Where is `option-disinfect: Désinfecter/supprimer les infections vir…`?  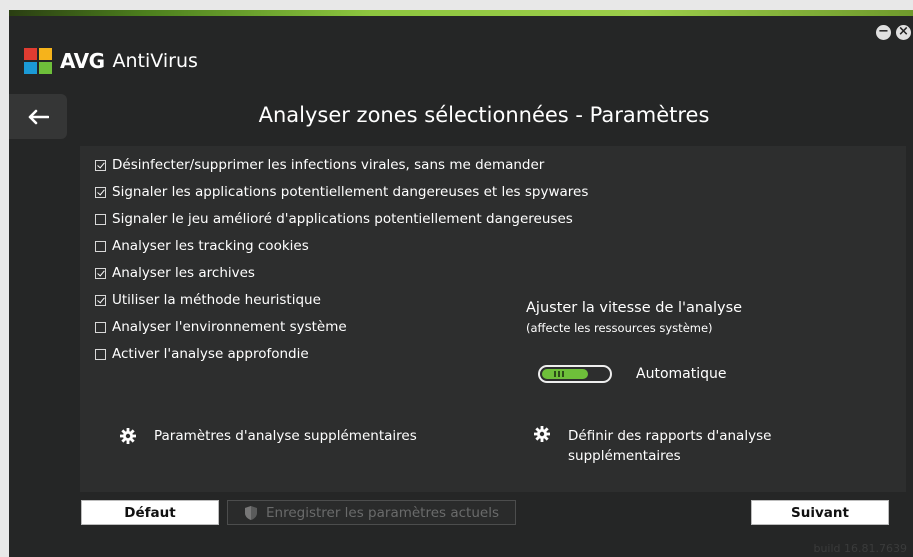 option-disinfect: Désinfecter/supprimer les infections vir… is located at coordinates (319, 165).